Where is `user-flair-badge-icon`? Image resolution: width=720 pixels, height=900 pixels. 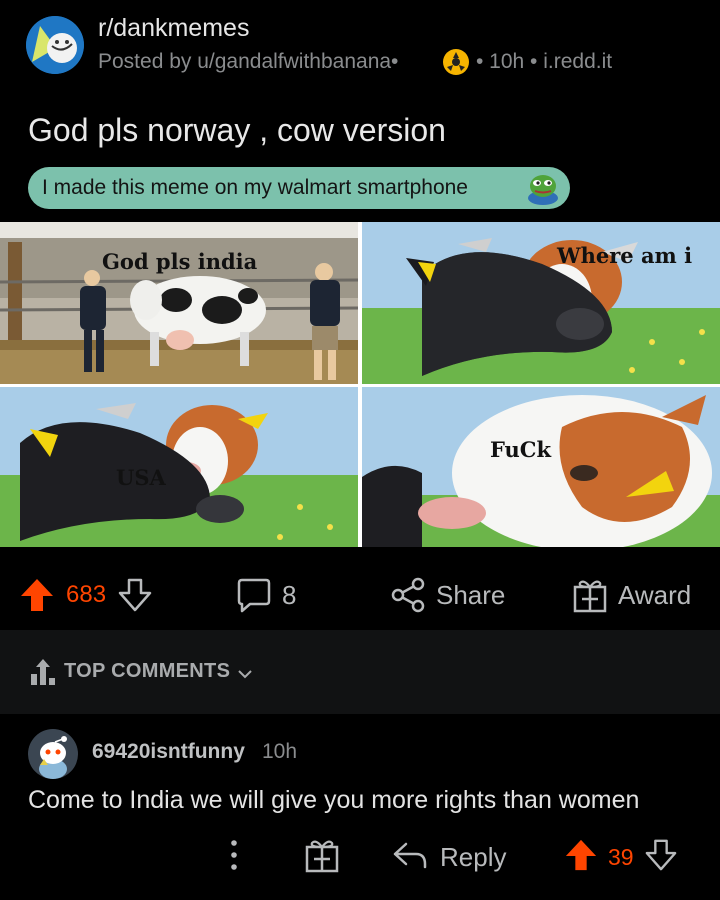 user-flair-badge-icon is located at coordinates (456, 62).